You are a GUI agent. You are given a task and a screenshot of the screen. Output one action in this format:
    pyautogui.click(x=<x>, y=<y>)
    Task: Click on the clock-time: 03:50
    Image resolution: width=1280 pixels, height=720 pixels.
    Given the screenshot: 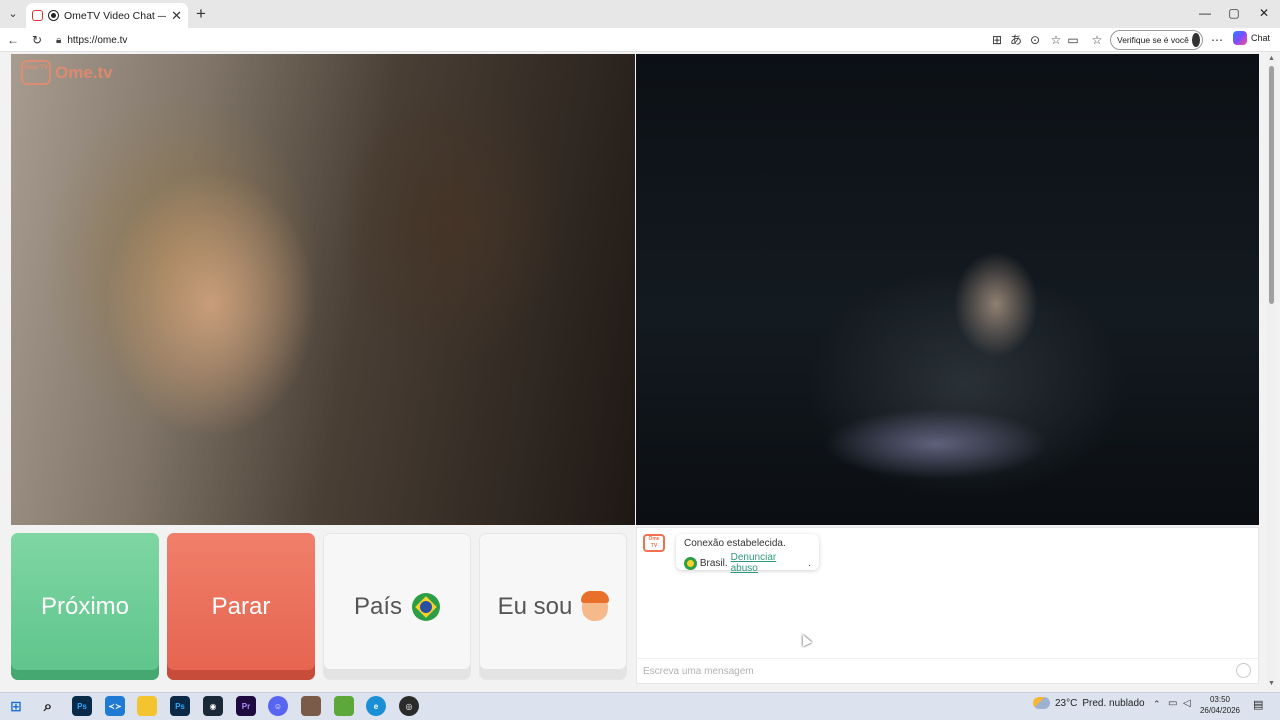 What is the action you would take?
    pyautogui.click(x=1220, y=699)
    